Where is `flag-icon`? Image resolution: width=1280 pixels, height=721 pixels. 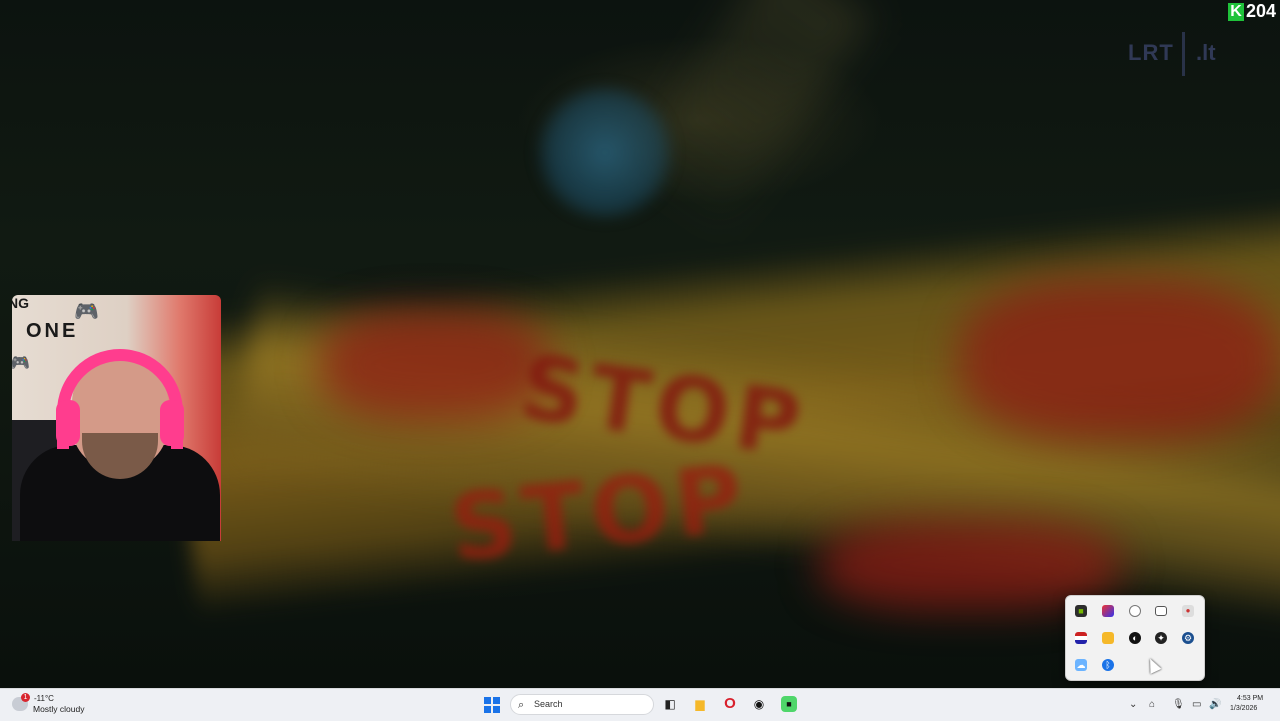 flag-icon is located at coordinates (1081, 638).